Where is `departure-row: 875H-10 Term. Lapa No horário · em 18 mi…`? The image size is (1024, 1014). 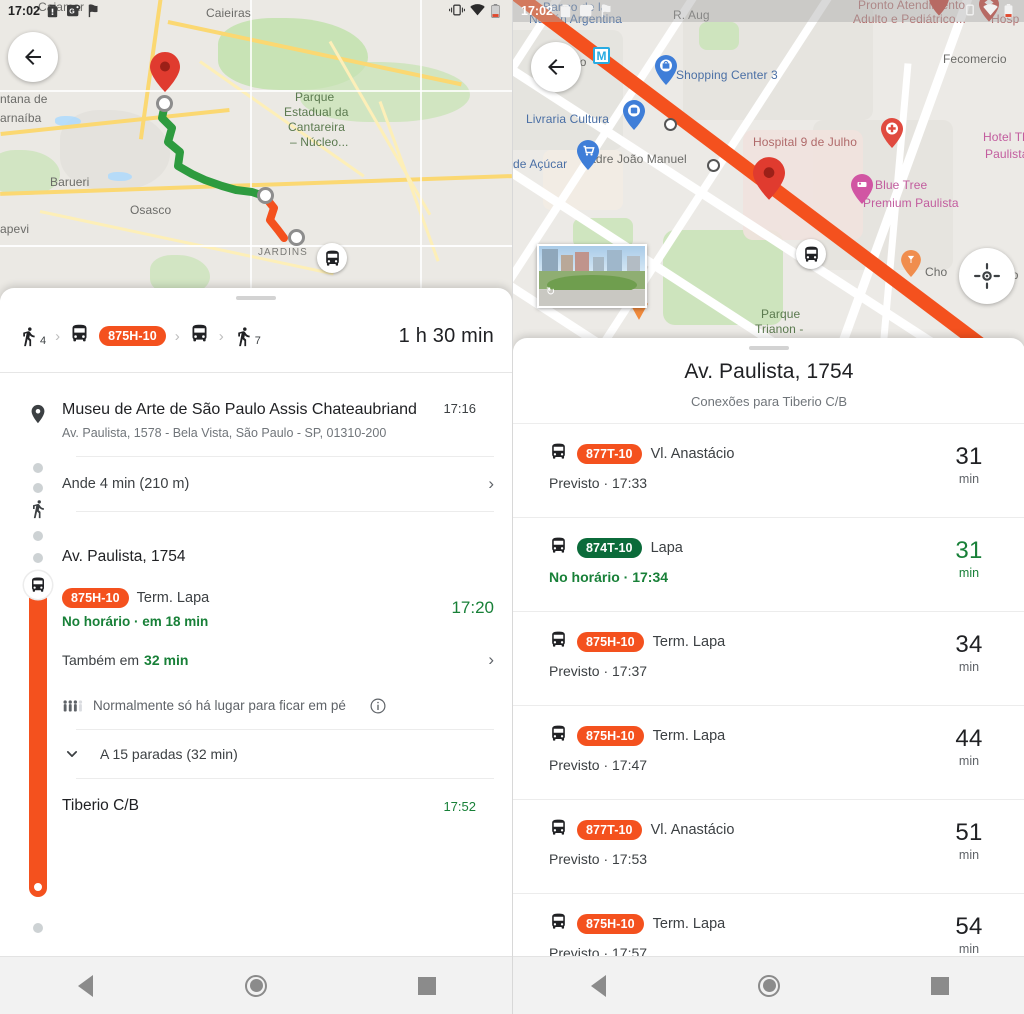
departure-row: 875H-10 Term. Lapa No horário · em 18 mi… is located at coordinates (278, 608).